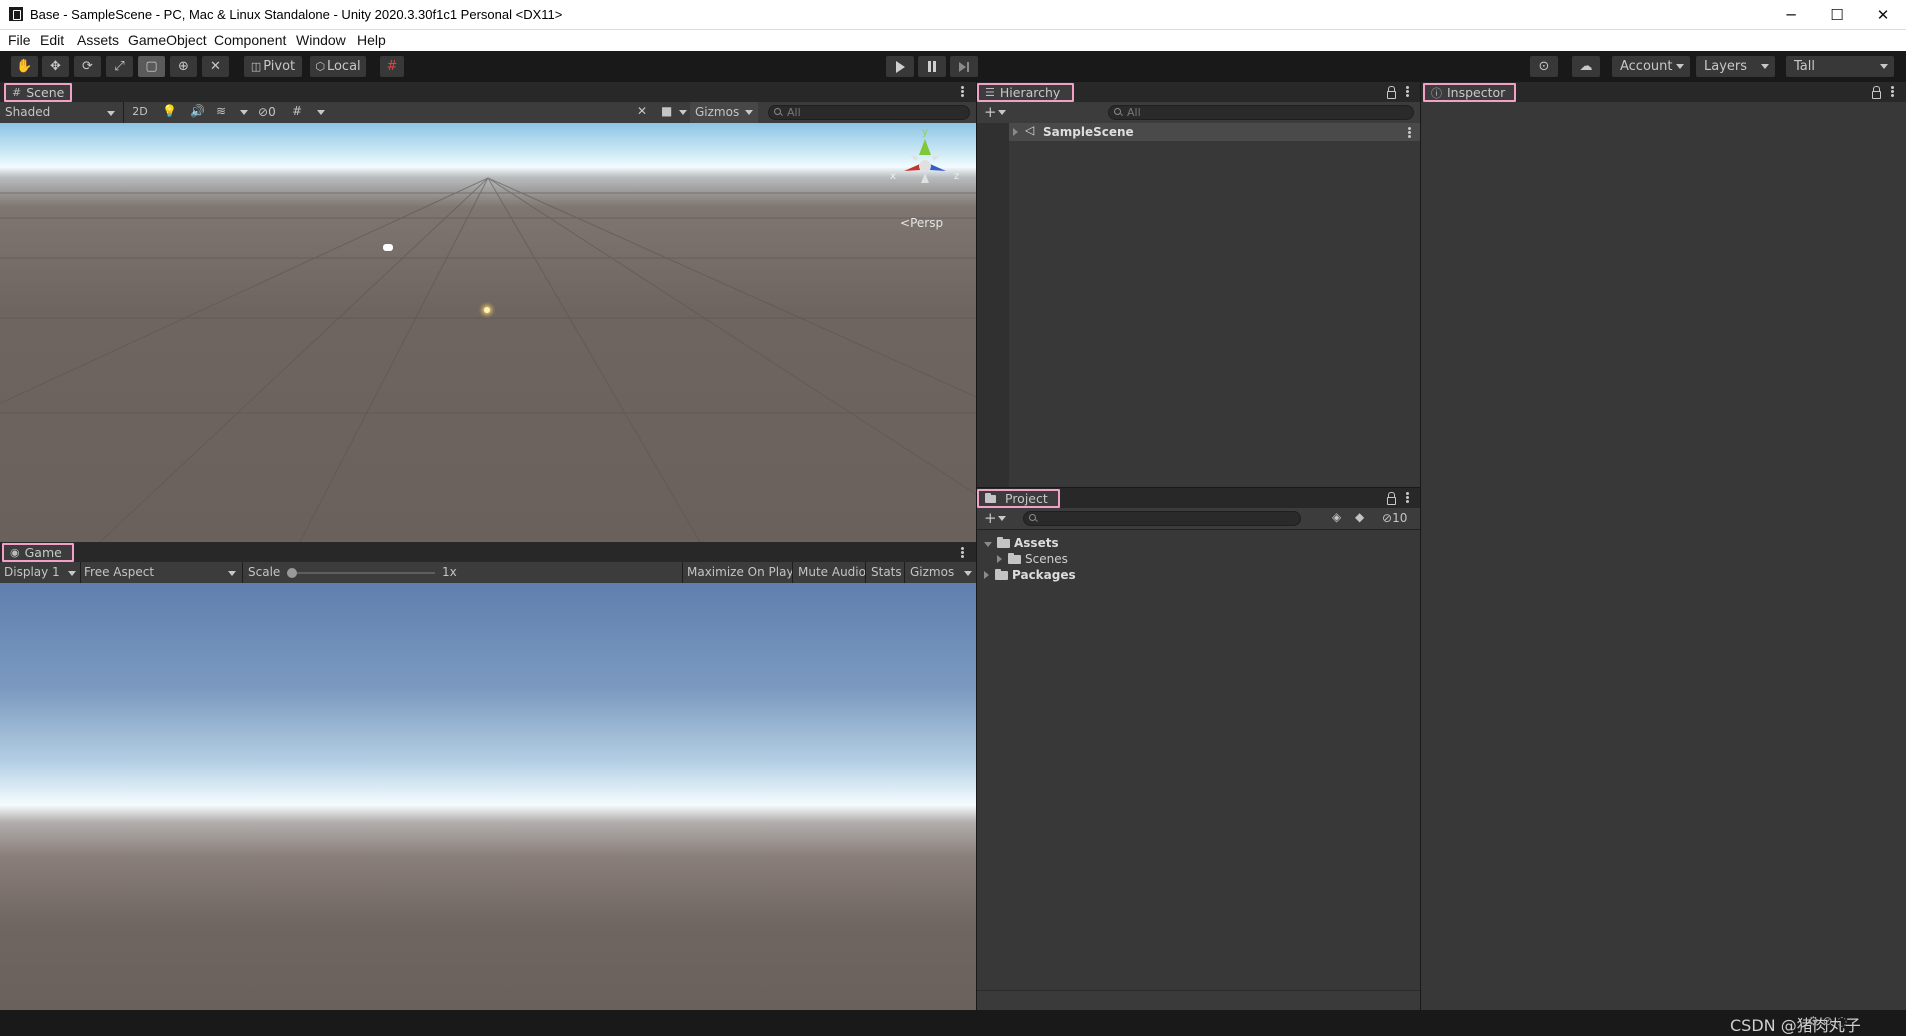 Image resolution: width=1906 pixels, height=1036 pixels. Describe the element at coordinates (1032, 559) in the screenshot. I see `tree-item-scenes: Scenes` at that location.